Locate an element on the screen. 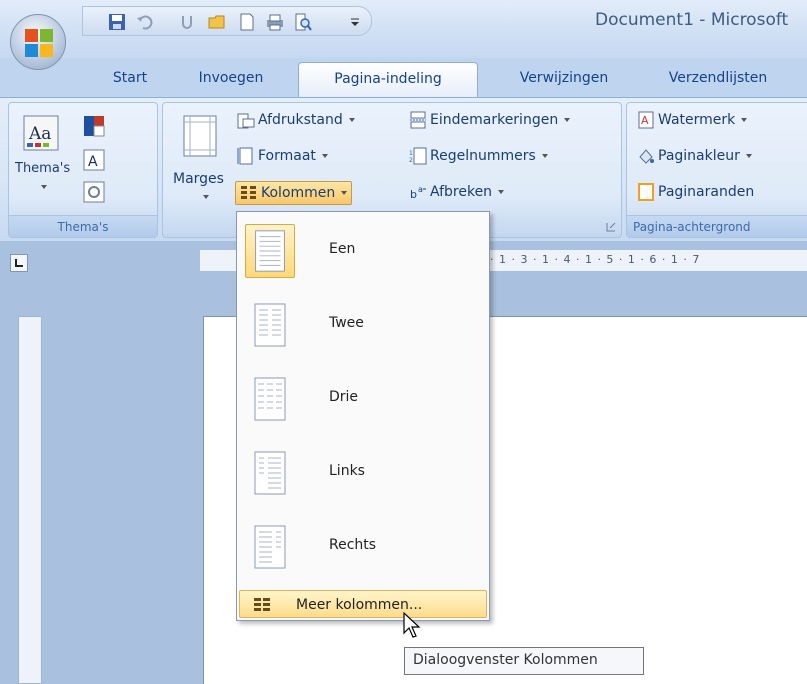 This screenshot has height=684, width=807. columns-tooltip: Dialoogvenster Kolommen is located at coordinates (524, 661).